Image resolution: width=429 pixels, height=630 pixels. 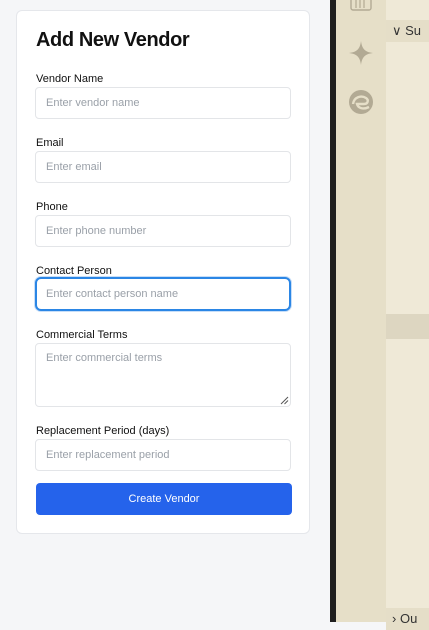 What do you see at coordinates (361, 7) in the screenshot?
I see `library-icon` at bounding box center [361, 7].